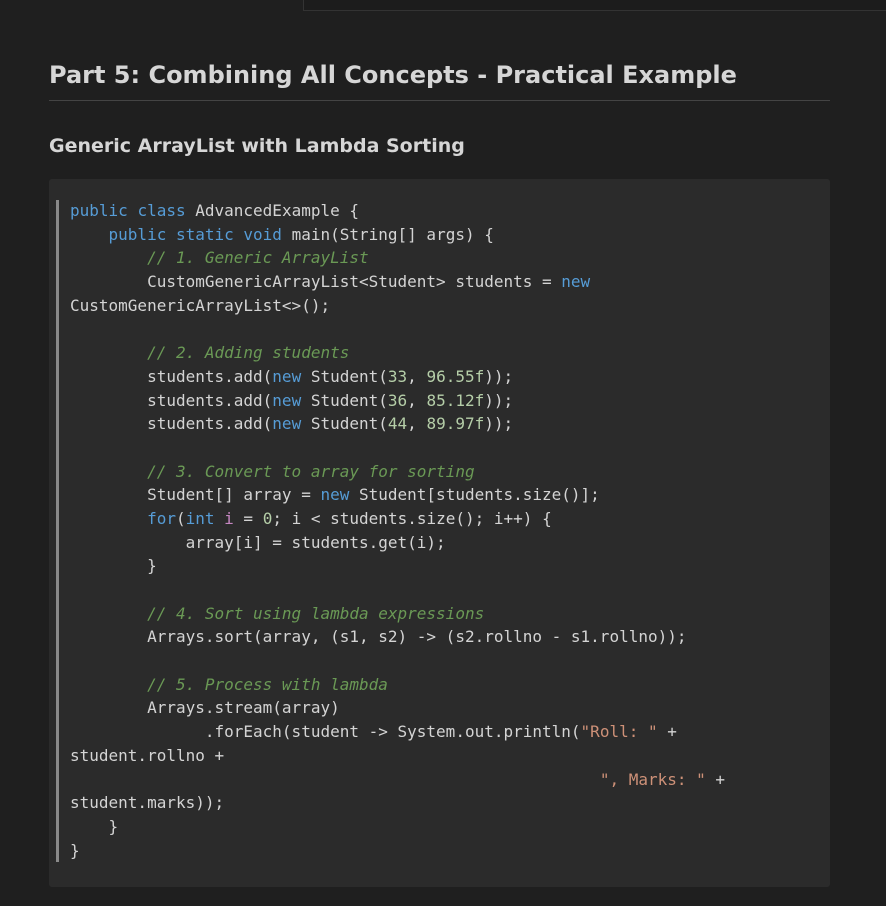 The height and width of the screenshot is (906, 886). Describe the element at coordinates (147, 755) in the screenshot. I see `code-text: student.rollno +` at that location.